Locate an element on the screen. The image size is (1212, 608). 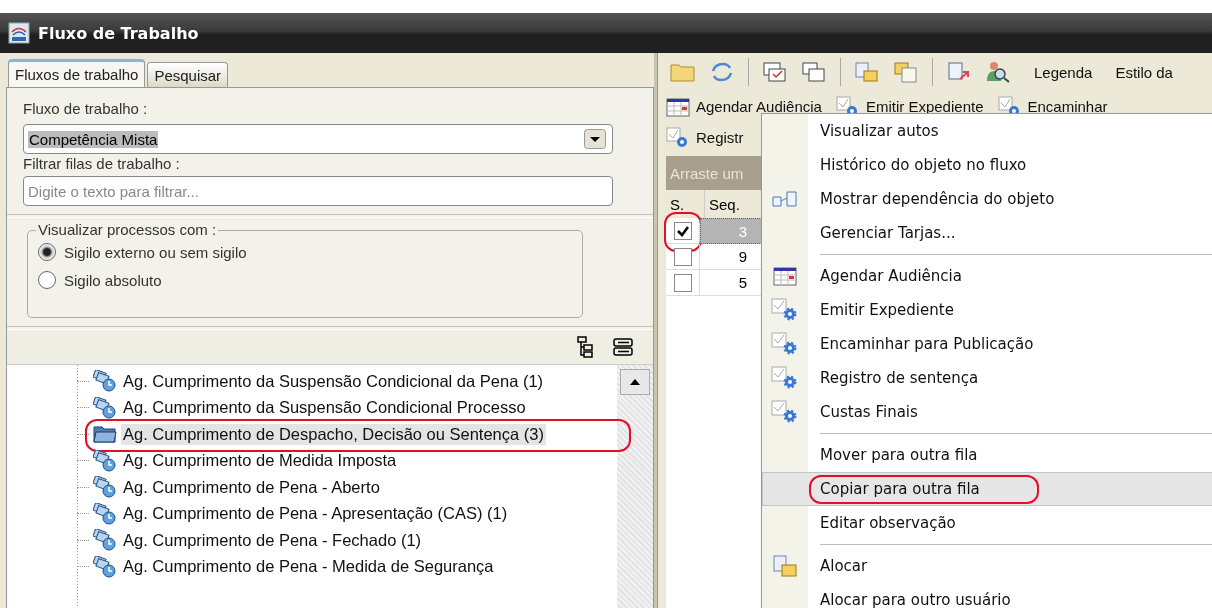
radio-label: Sigilo externo ou sem sigilo is located at coordinates (155, 252).